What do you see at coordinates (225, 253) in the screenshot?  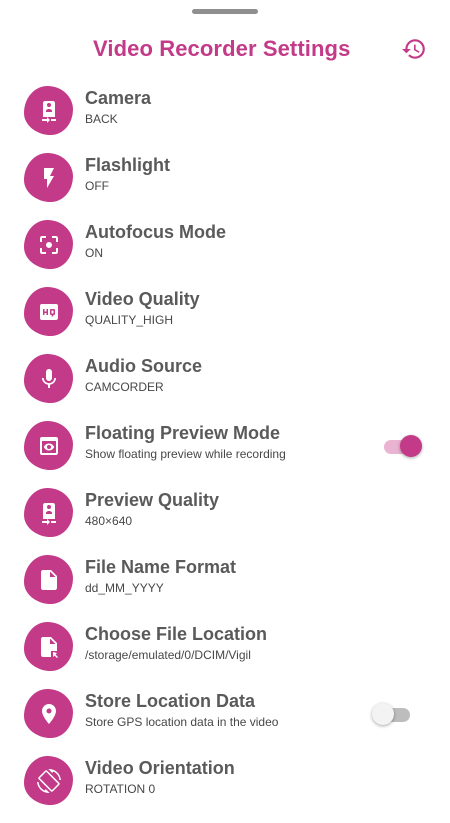 I see `setting-autofocus-mode: Autofocus Mode ON` at bounding box center [225, 253].